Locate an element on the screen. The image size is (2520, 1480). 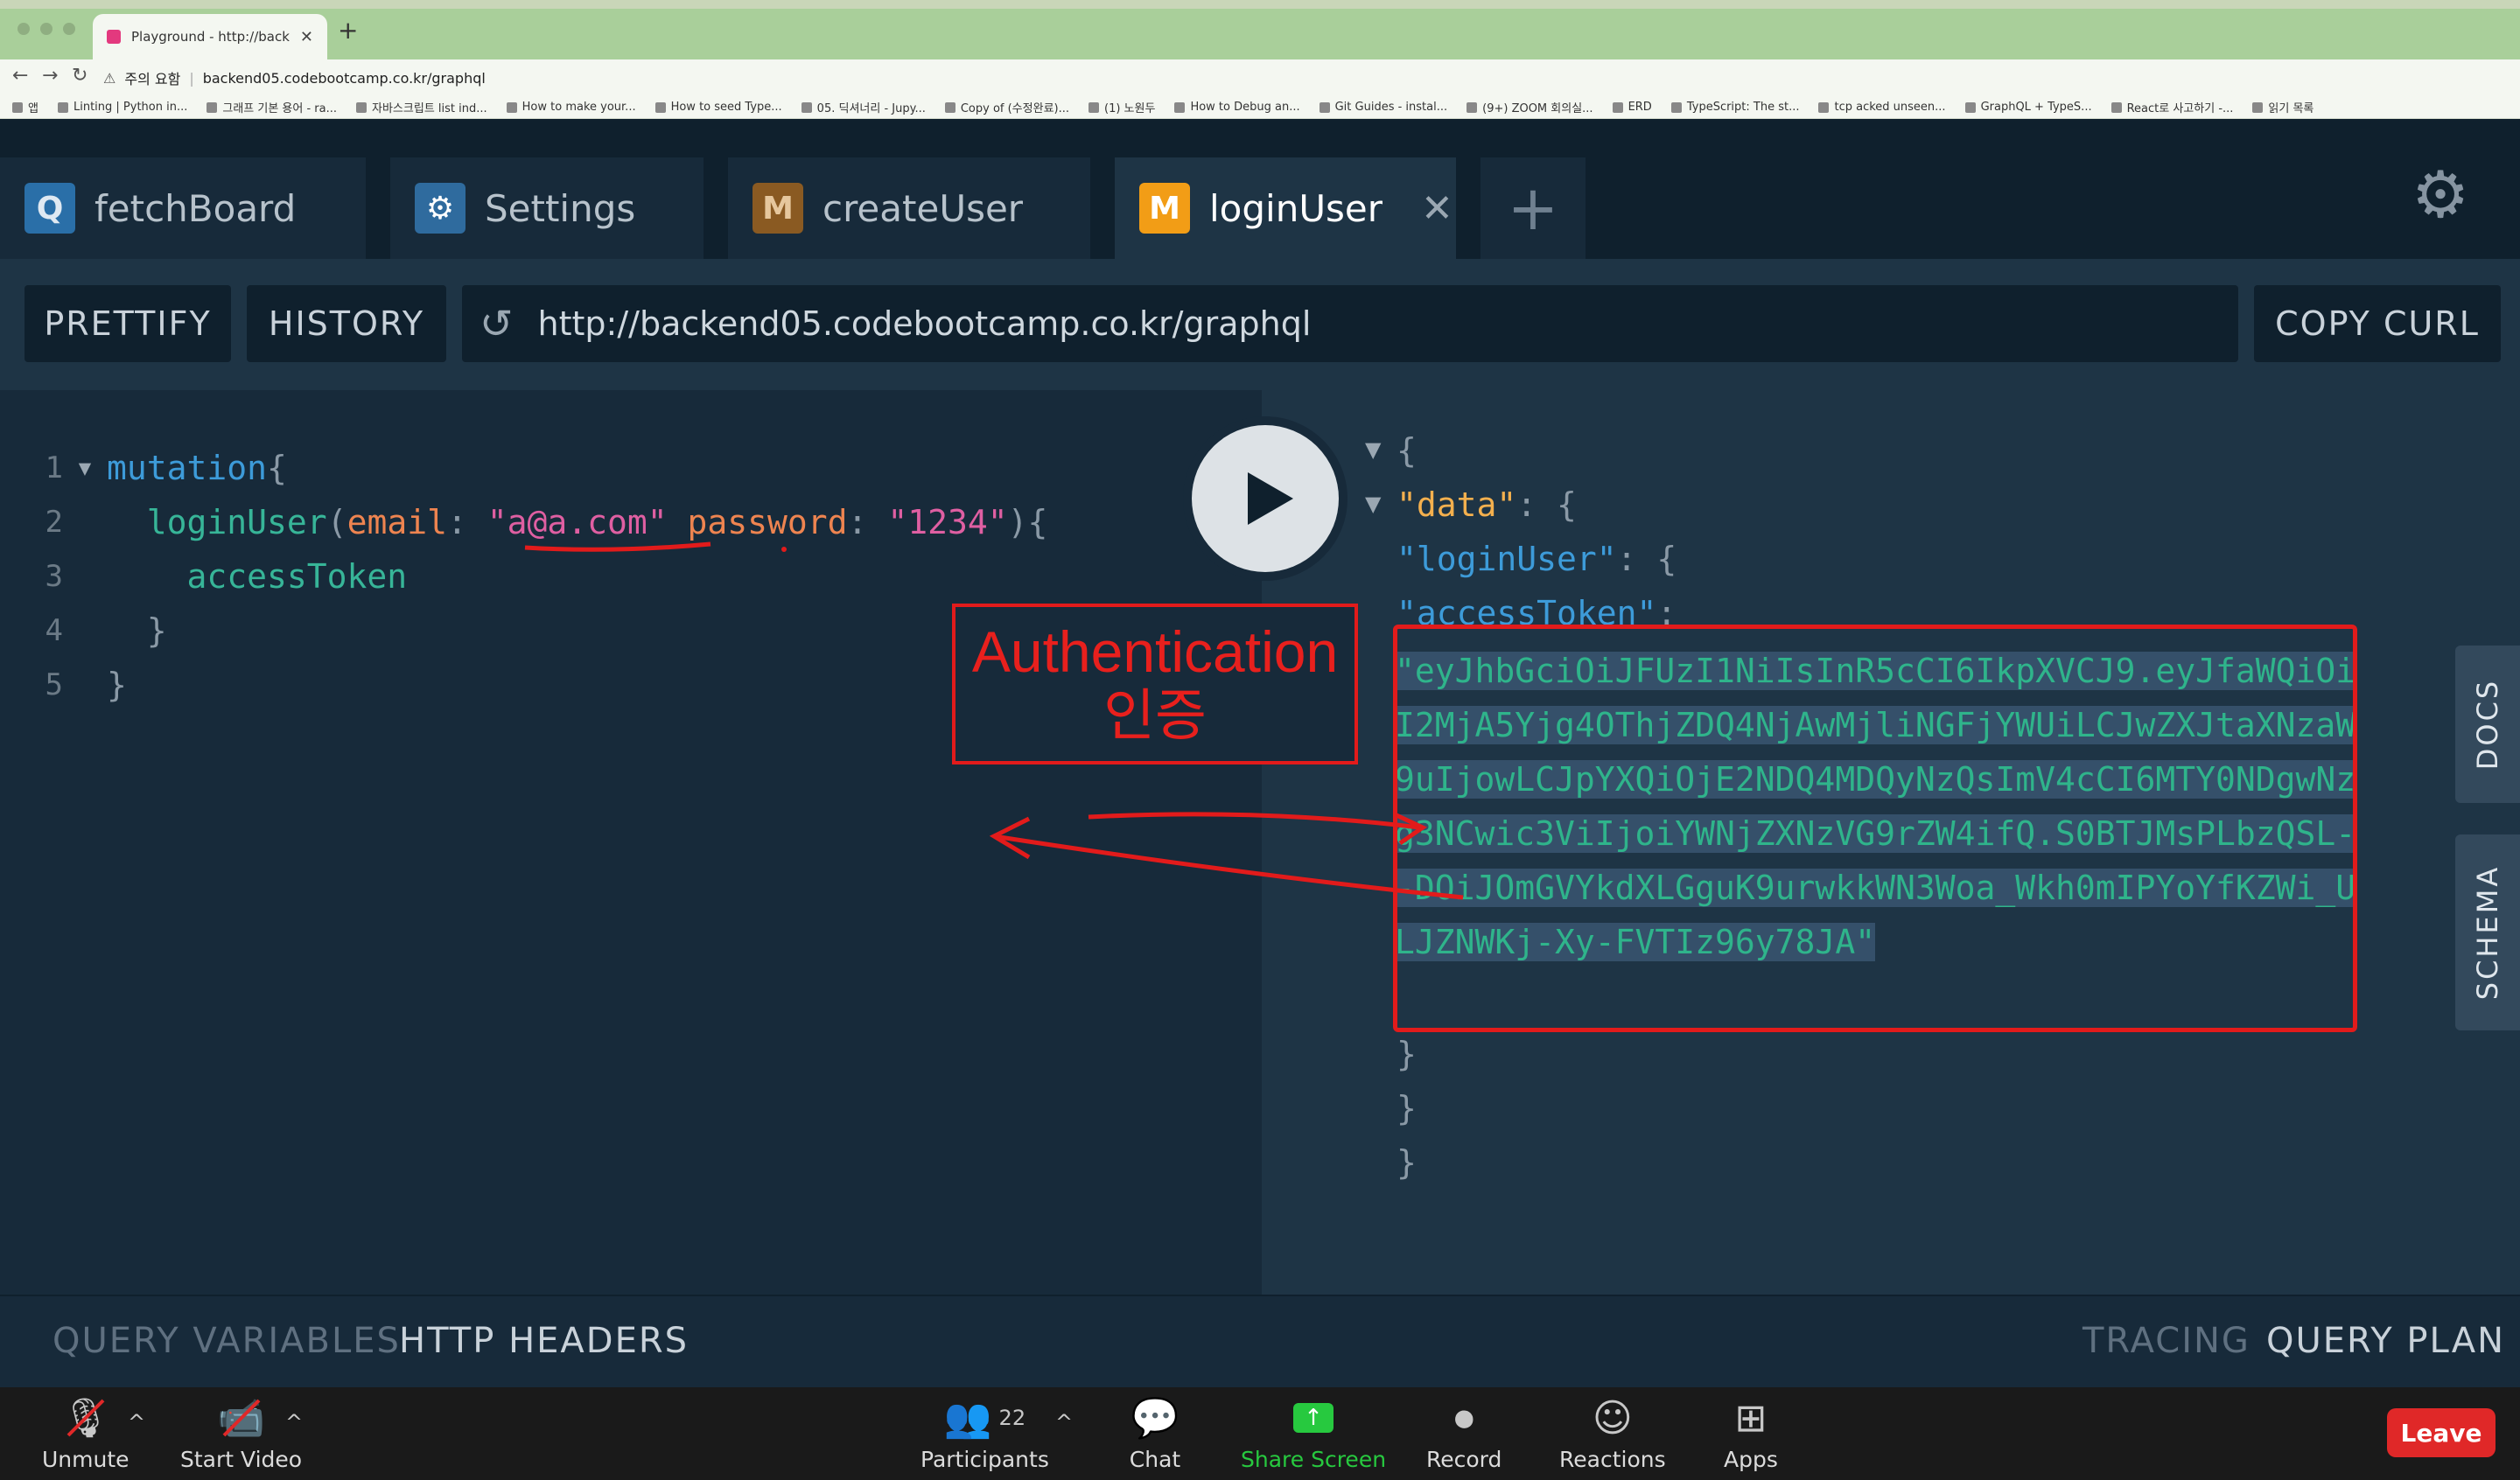
participants-label: Participants is located at coordinates (984, 1460).